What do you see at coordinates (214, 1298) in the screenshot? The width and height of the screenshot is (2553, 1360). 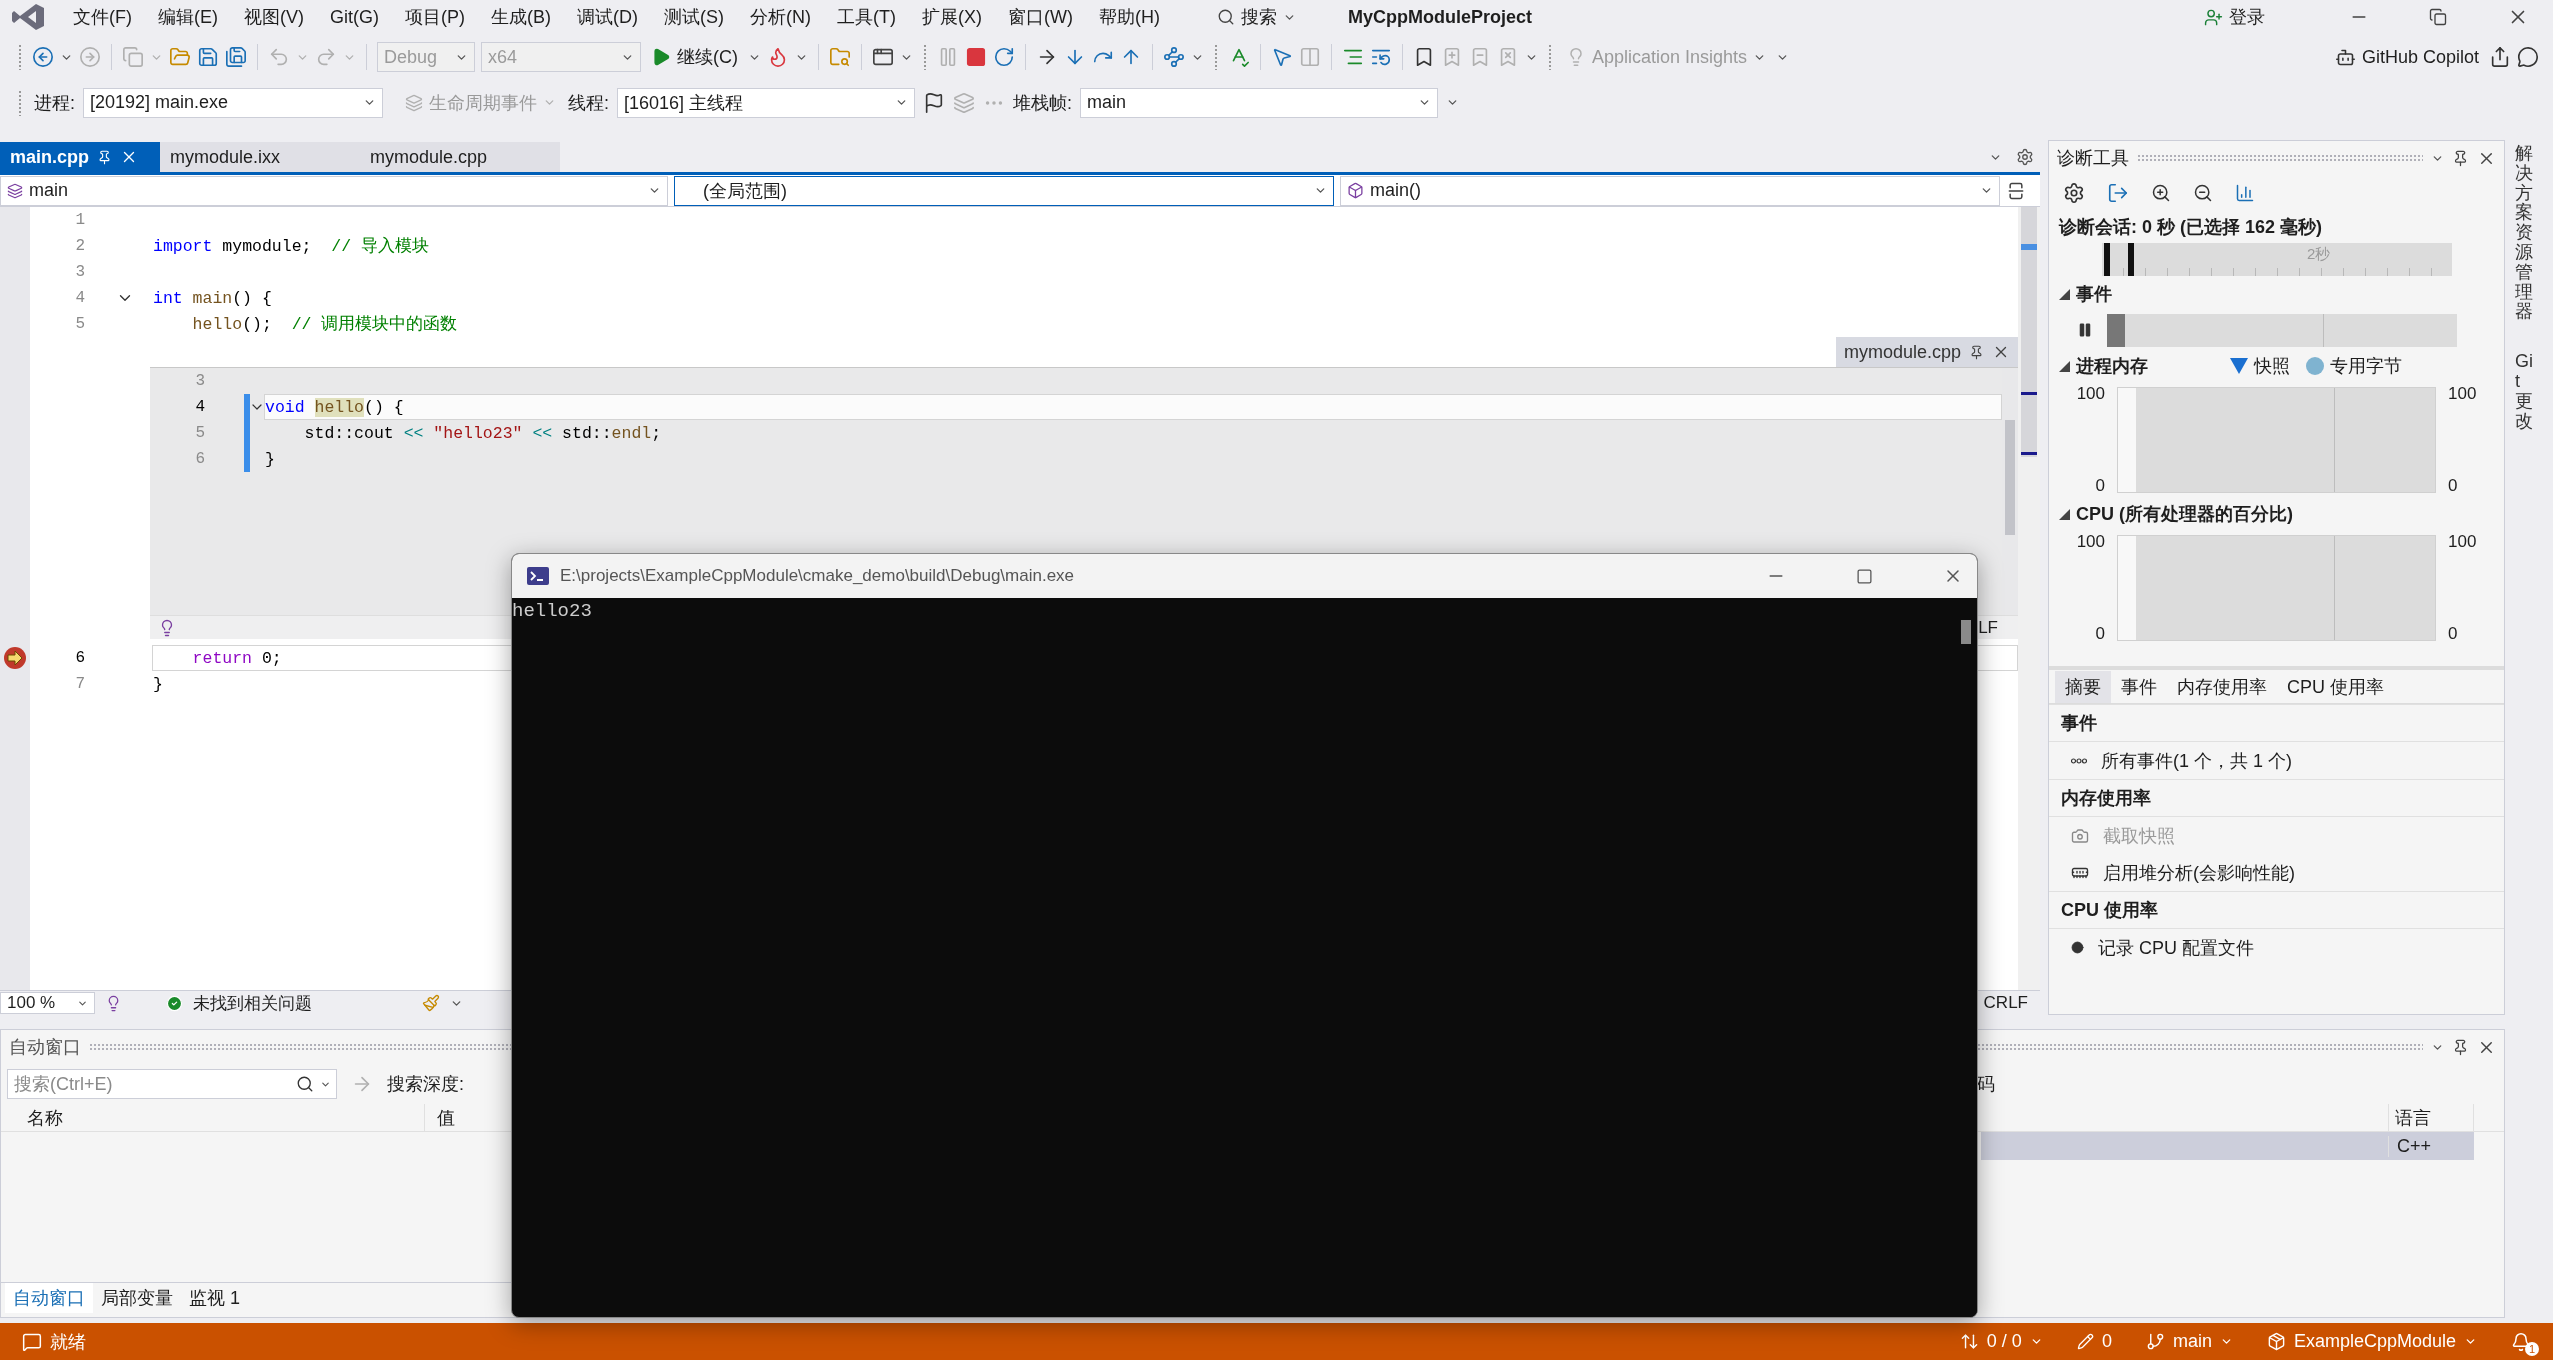 I see `pane-tab: 监视 1` at bounding box center [214, 1298].